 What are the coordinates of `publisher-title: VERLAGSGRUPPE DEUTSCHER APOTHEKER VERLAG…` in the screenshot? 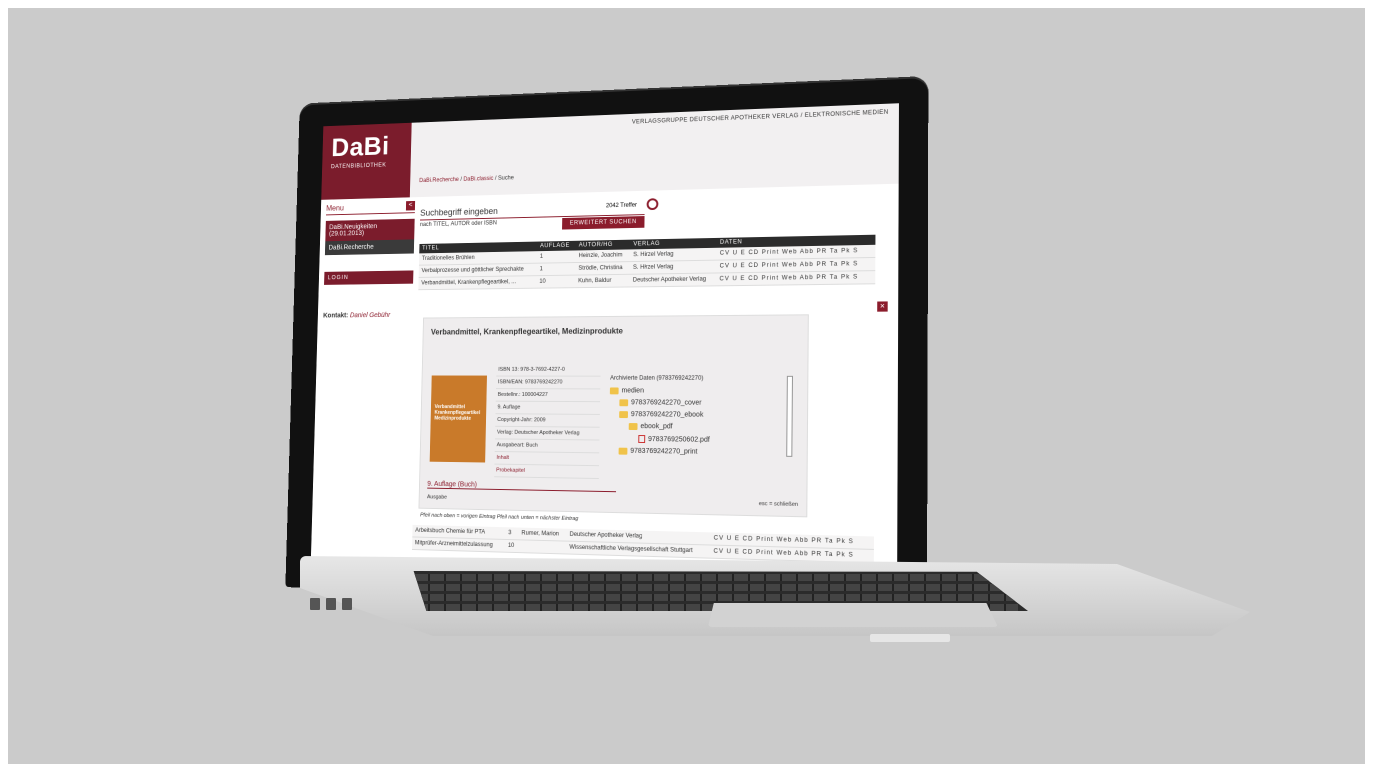 It's located at (760, 117).